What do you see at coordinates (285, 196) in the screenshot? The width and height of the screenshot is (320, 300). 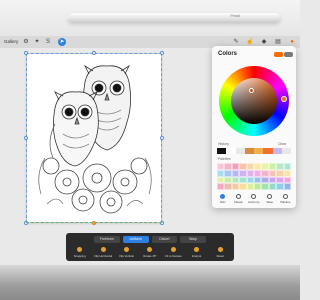 I see `palettes-icon` at bounding box center [285, 196].